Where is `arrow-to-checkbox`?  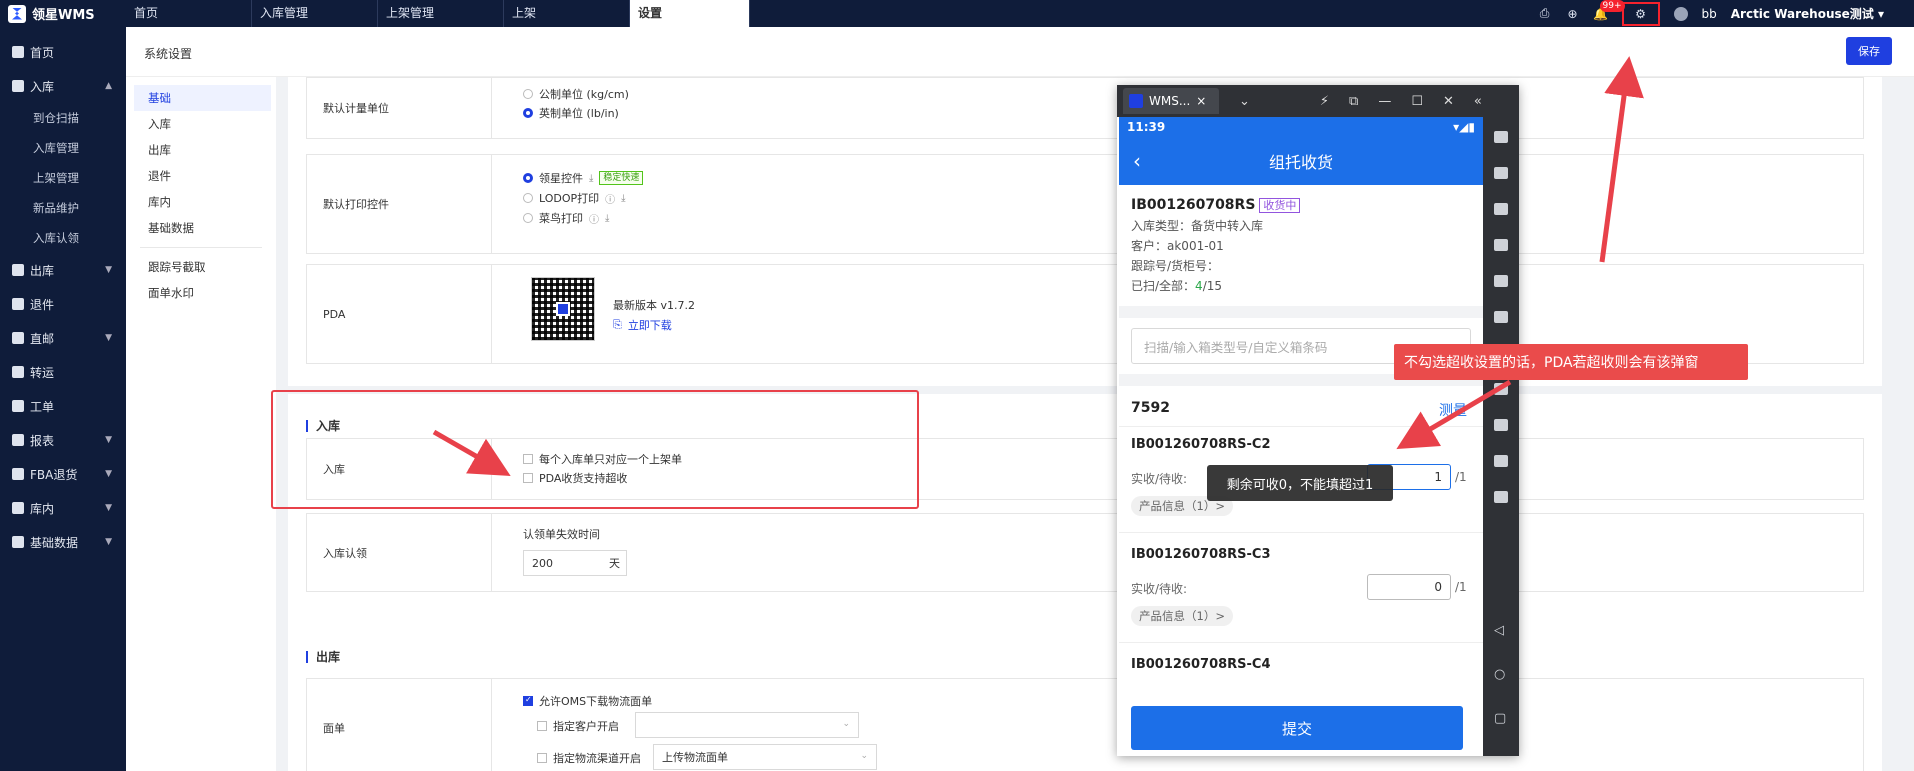 arrow-to-checkbox is located at coordinates (471, 452).